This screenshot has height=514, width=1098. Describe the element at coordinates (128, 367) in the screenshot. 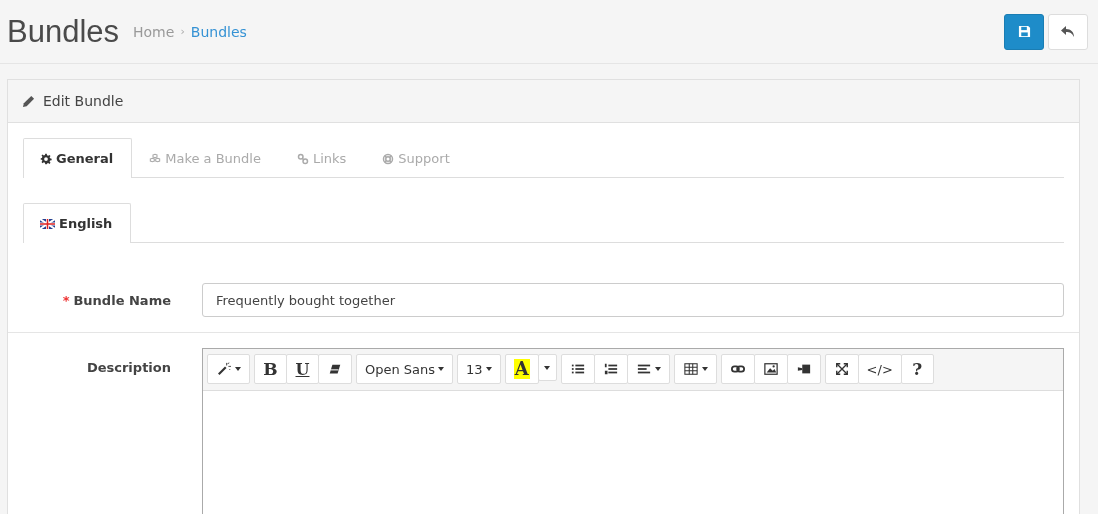

I see `field-label: Description` at that location.